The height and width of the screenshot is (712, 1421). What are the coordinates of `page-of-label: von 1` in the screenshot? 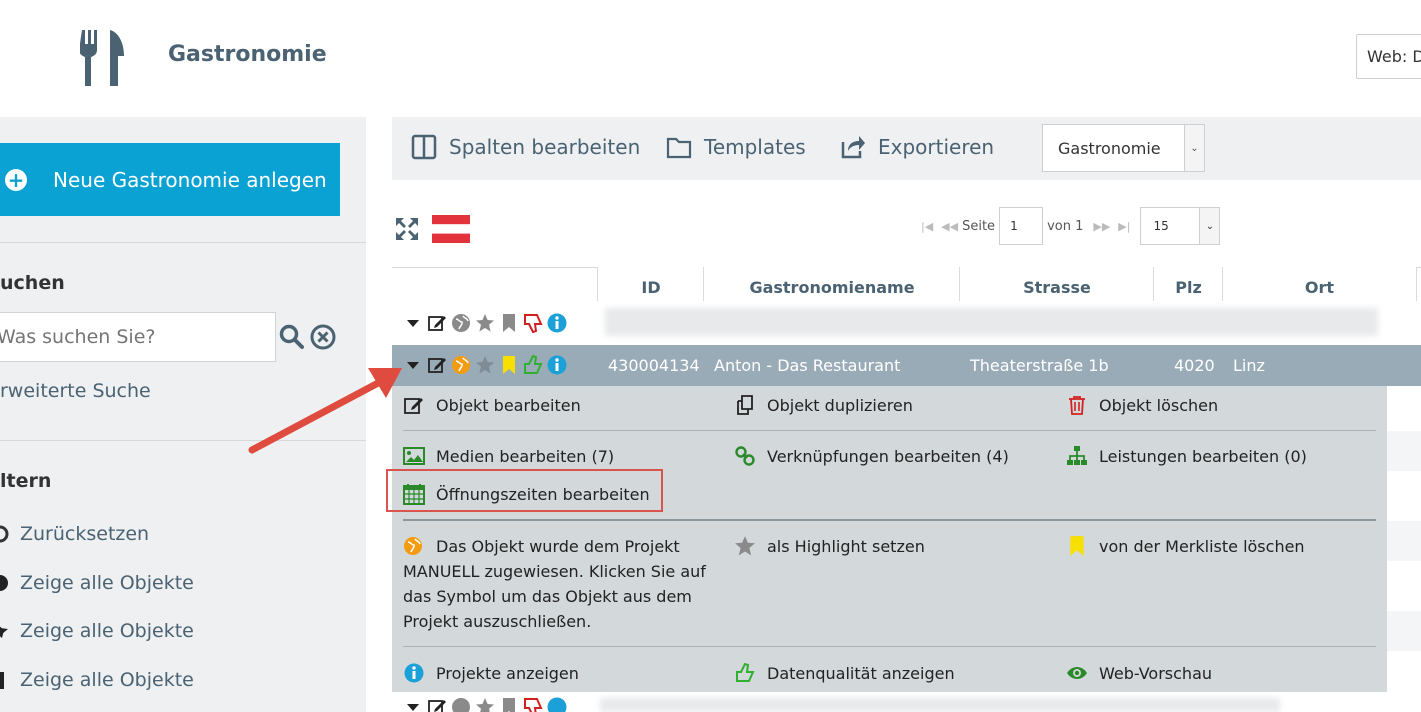 It's located at (1065, 226).